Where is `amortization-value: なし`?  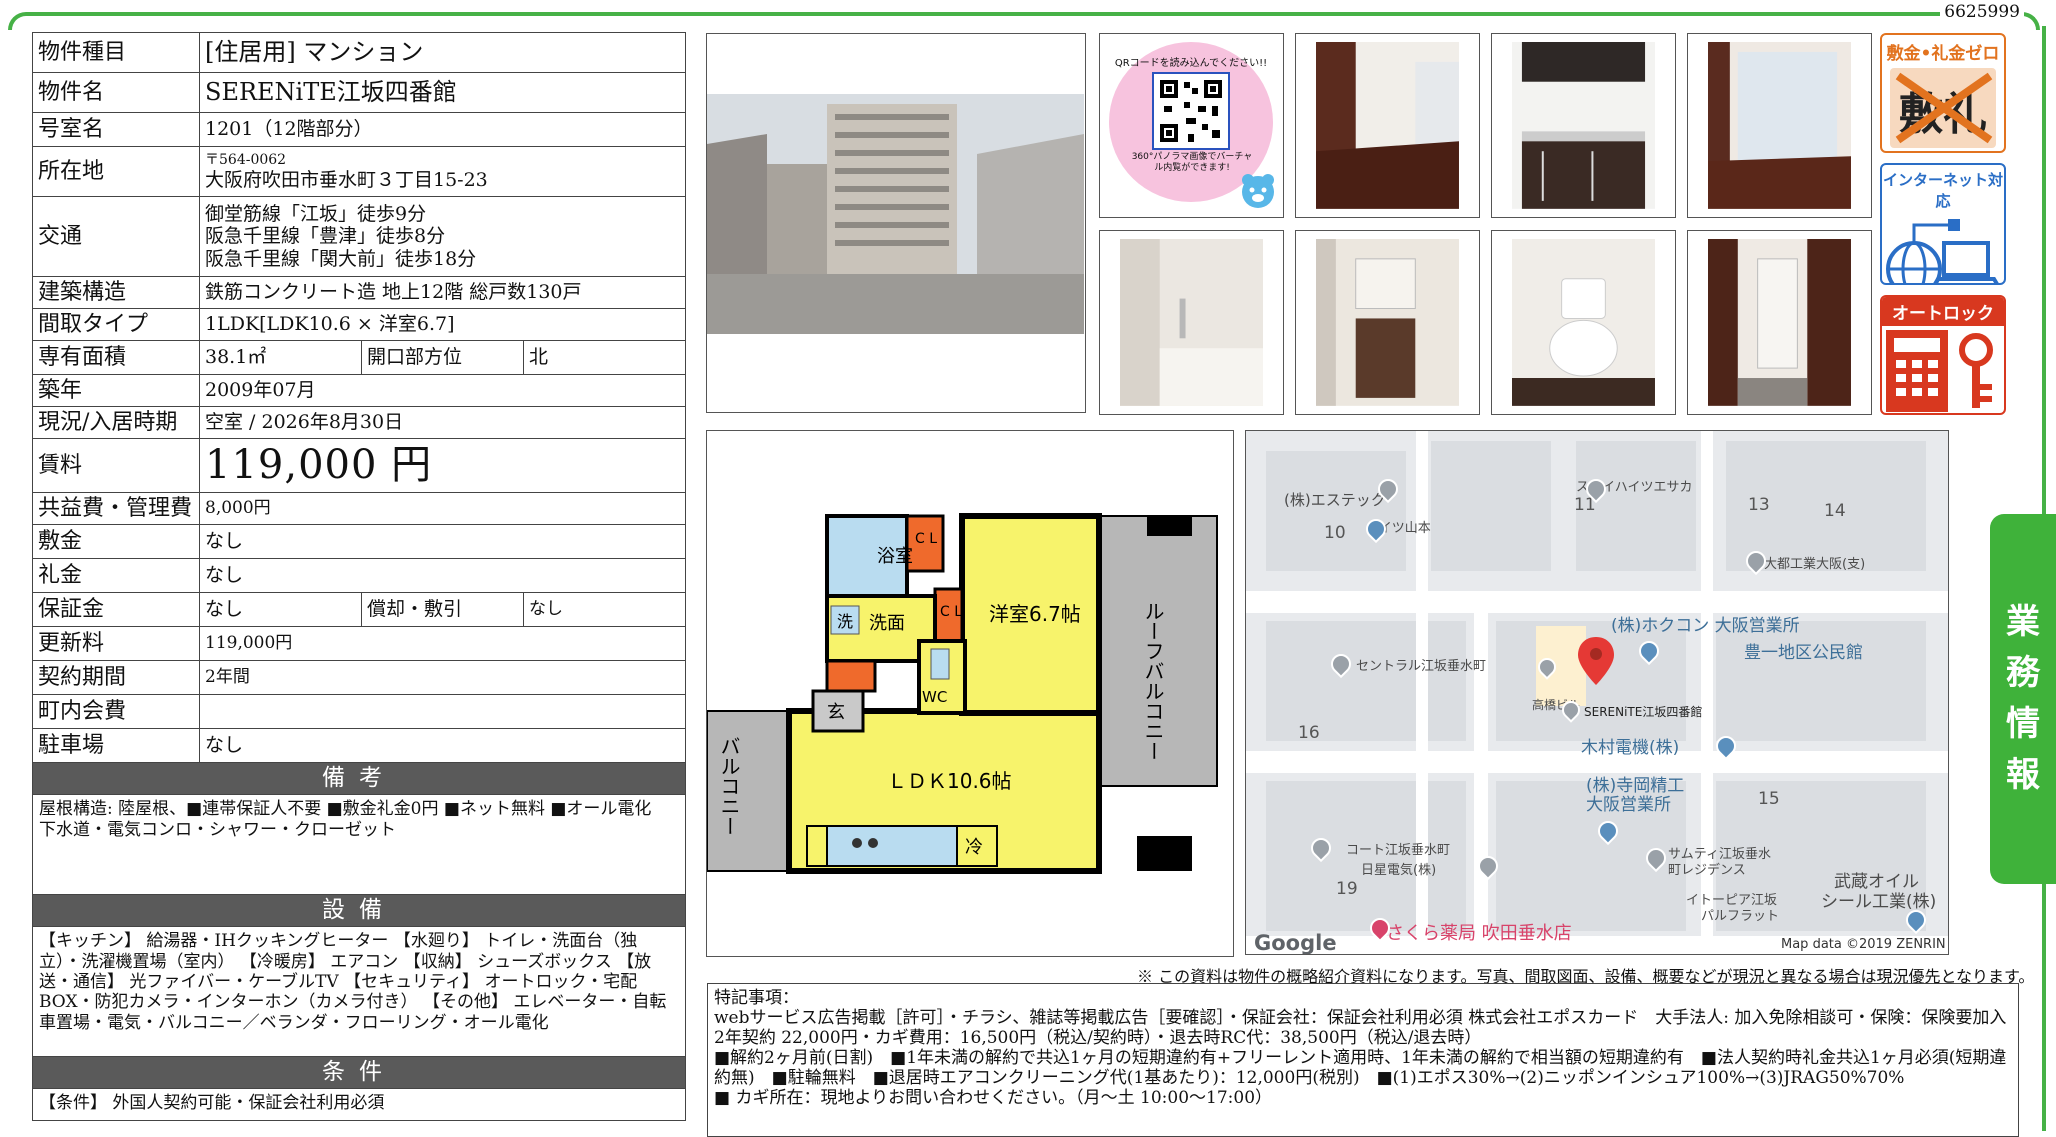
amortization-value: なし is located at coordinates (604, 609).